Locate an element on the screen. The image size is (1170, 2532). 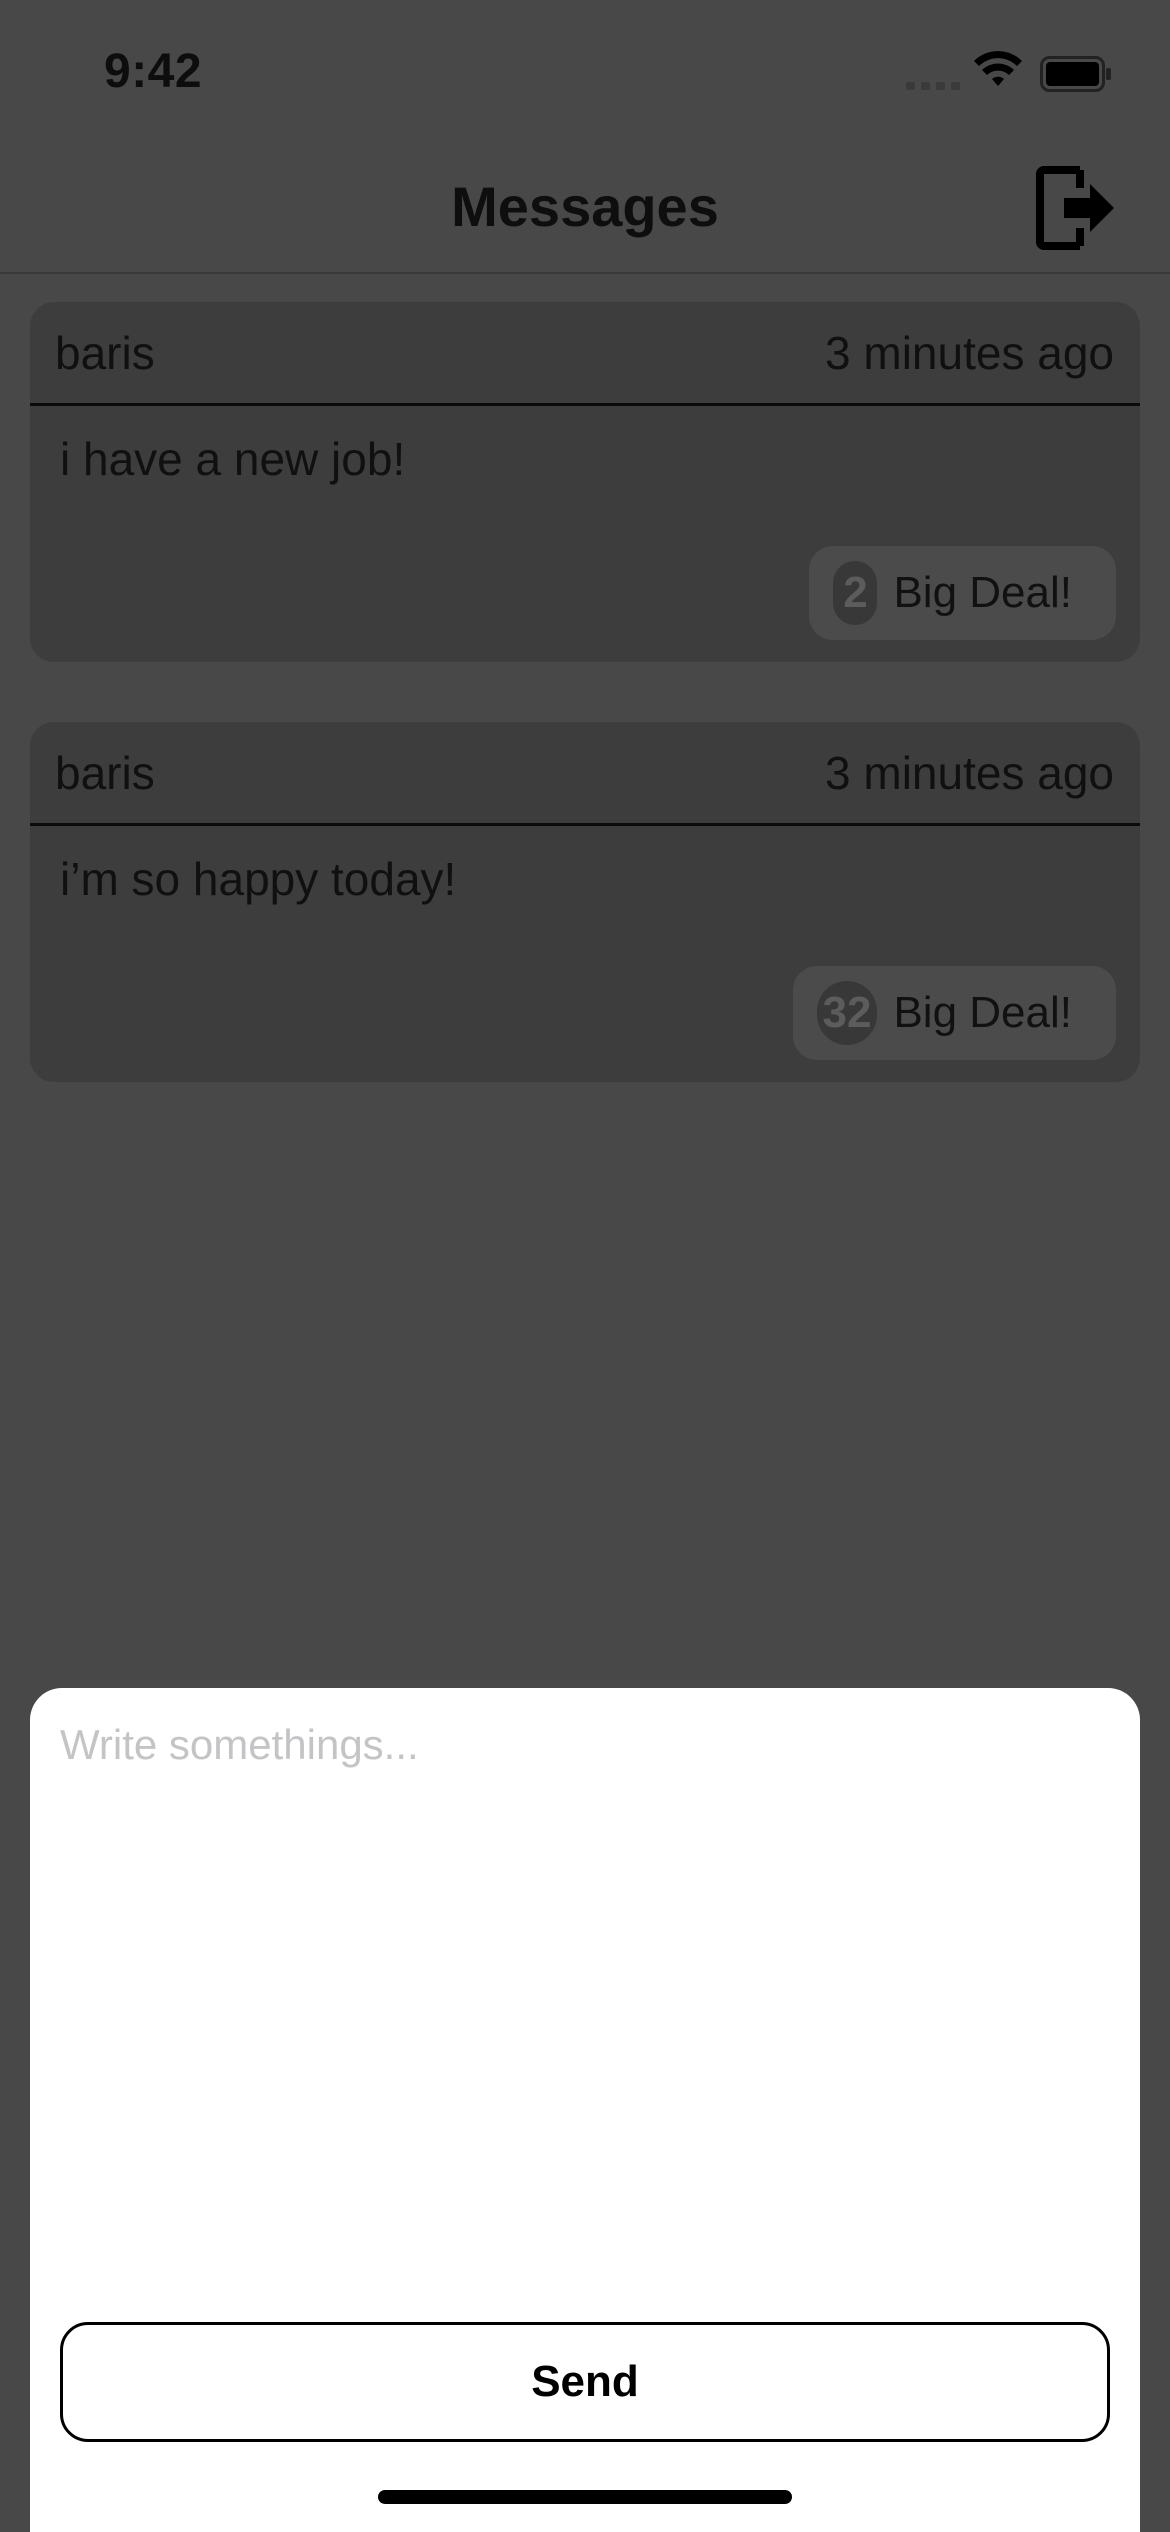
battery-icon is located at coordinates (1075, 74).